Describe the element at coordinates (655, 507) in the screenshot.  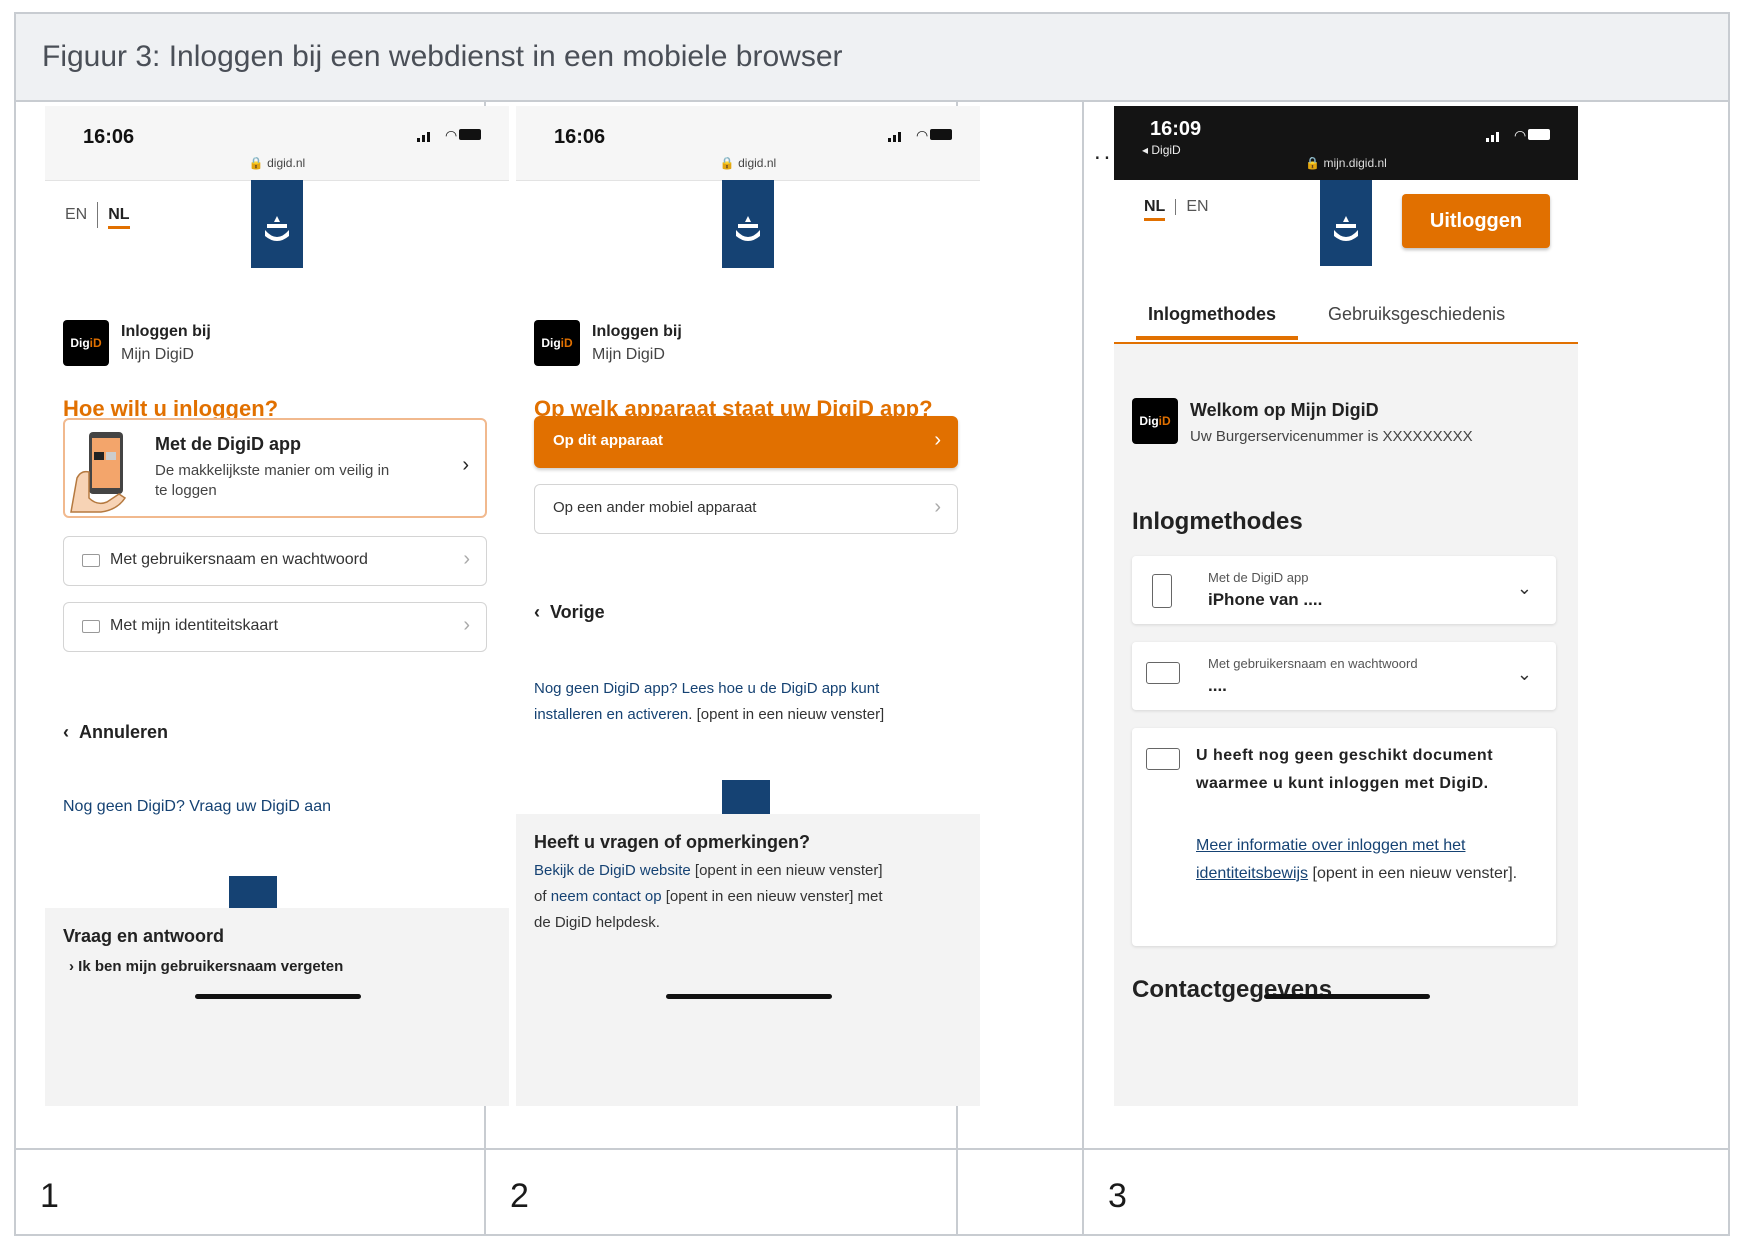
I see `option-label: Op een ander mobiel apparaat` at that location.